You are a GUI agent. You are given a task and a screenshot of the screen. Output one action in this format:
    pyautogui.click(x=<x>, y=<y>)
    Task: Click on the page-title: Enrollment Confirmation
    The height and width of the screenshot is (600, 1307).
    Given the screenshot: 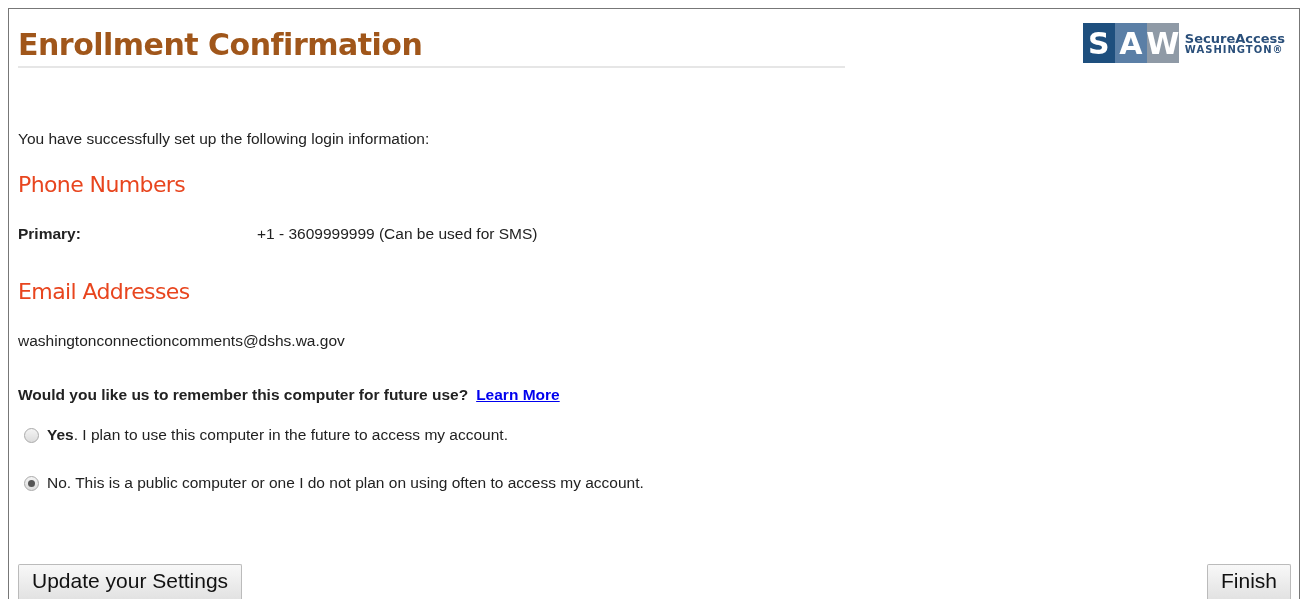 What is the action you would take?
    pyautogui.click(x=431, y=47)
    